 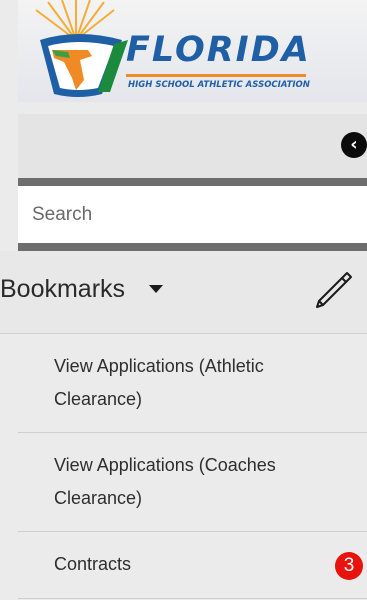 What do you see at coordinates (165, 481) in the screenshot?
I see `menu-item-label: View Applications (Coaches Clearance)` at bounding box center [165, 481].